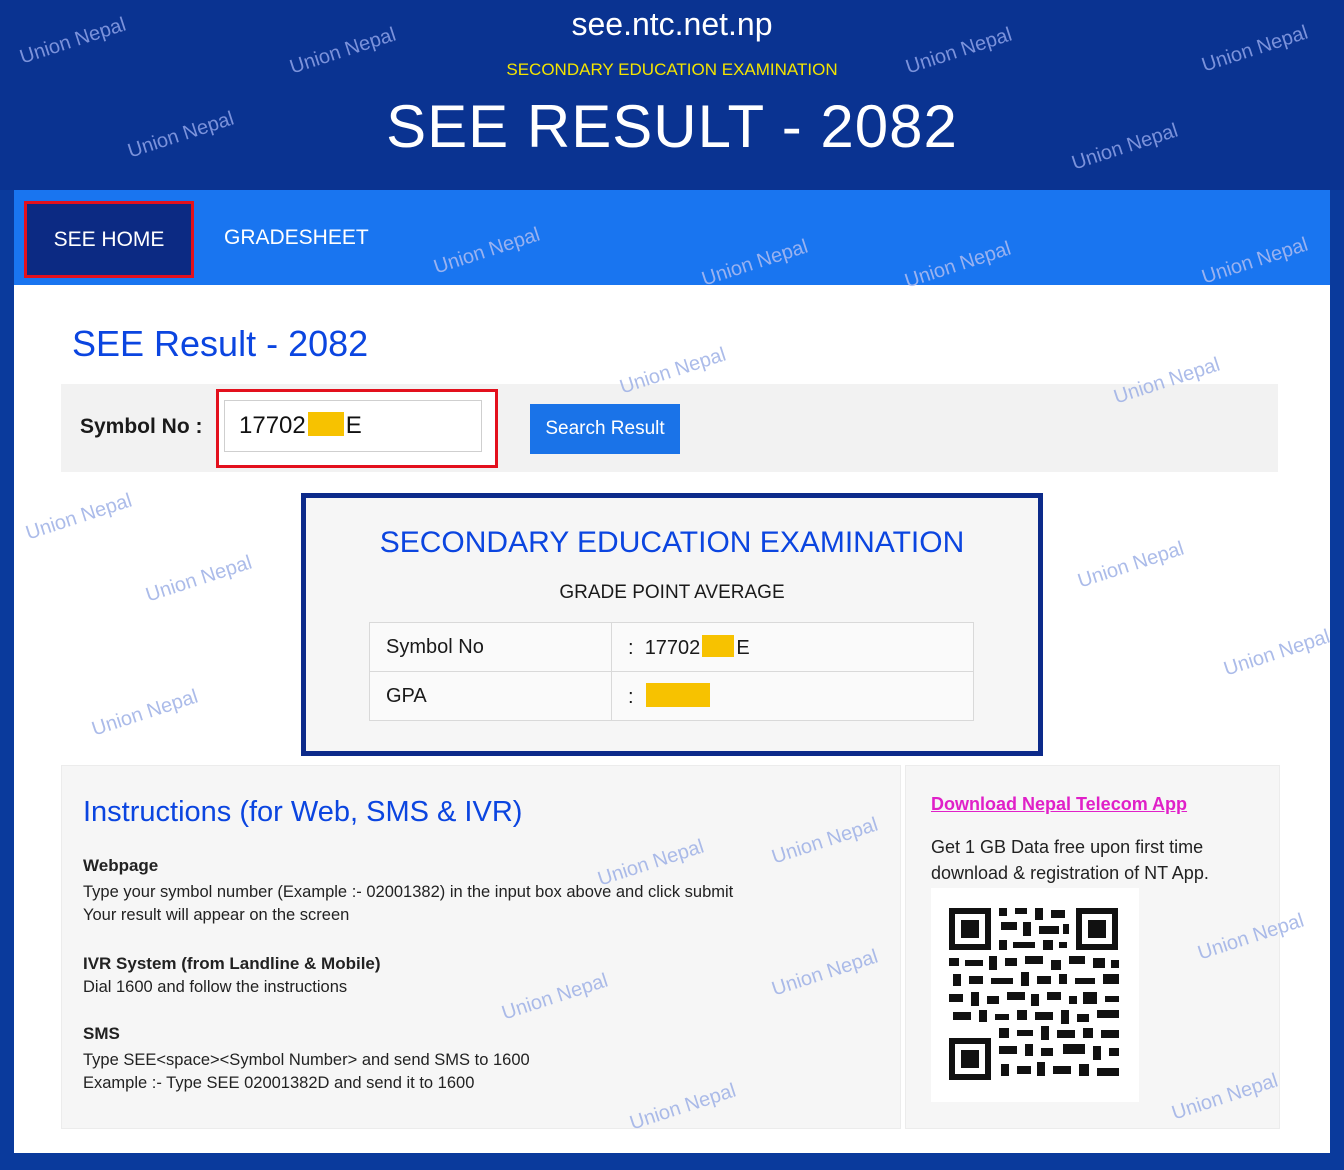  What do you see at coordinates (1059, 804) in the screenshot?
I see `download-nt-app-link: Download Nepal Telecom App` at bounding box center [1059, 804].